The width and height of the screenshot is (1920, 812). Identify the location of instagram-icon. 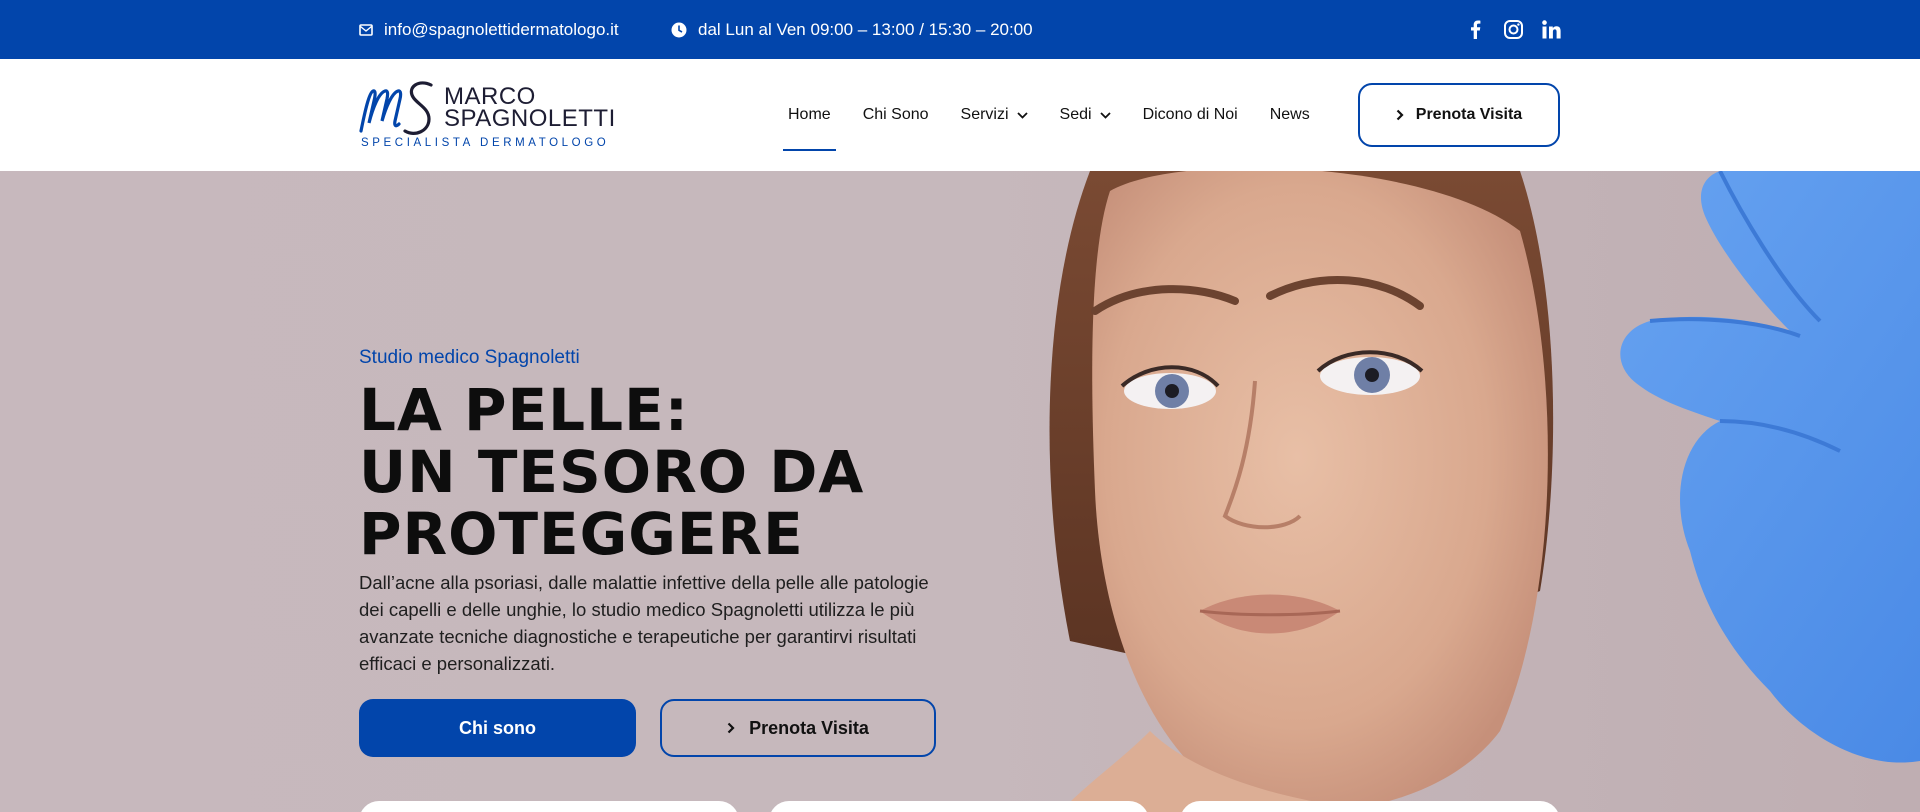
(1513, 30).